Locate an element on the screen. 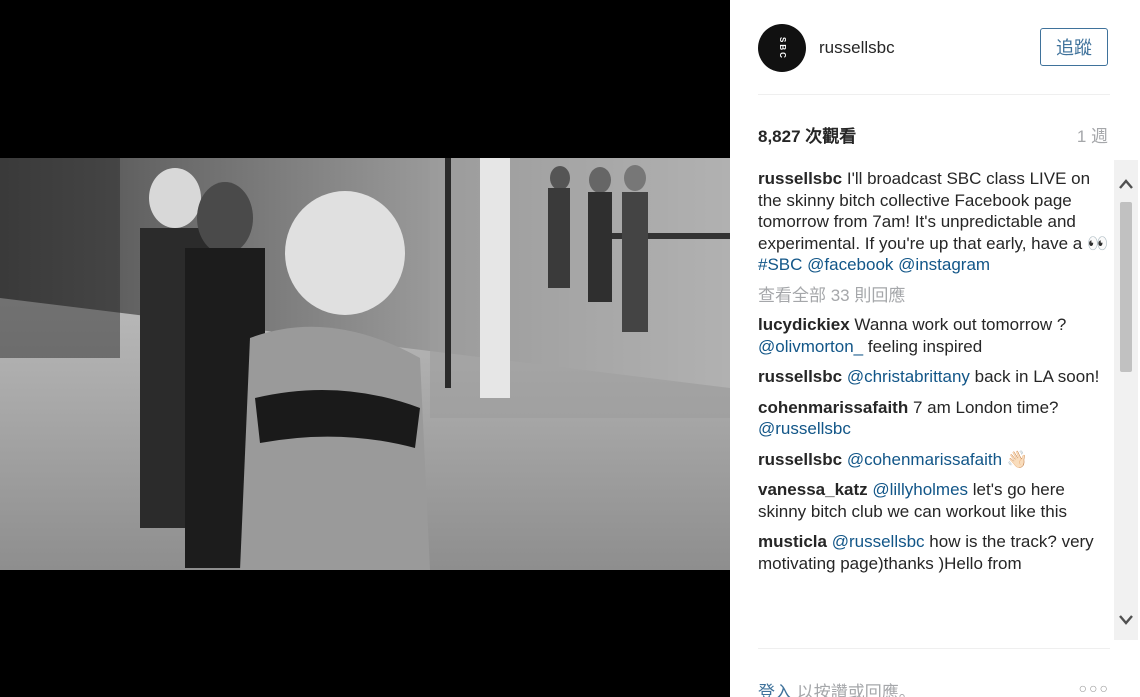 Image resolution: width=1140 pixels, height=697 pixels. comment: russellsbc @cohenmarissafaith 👋🏻 is located at coordinates (935, 460).